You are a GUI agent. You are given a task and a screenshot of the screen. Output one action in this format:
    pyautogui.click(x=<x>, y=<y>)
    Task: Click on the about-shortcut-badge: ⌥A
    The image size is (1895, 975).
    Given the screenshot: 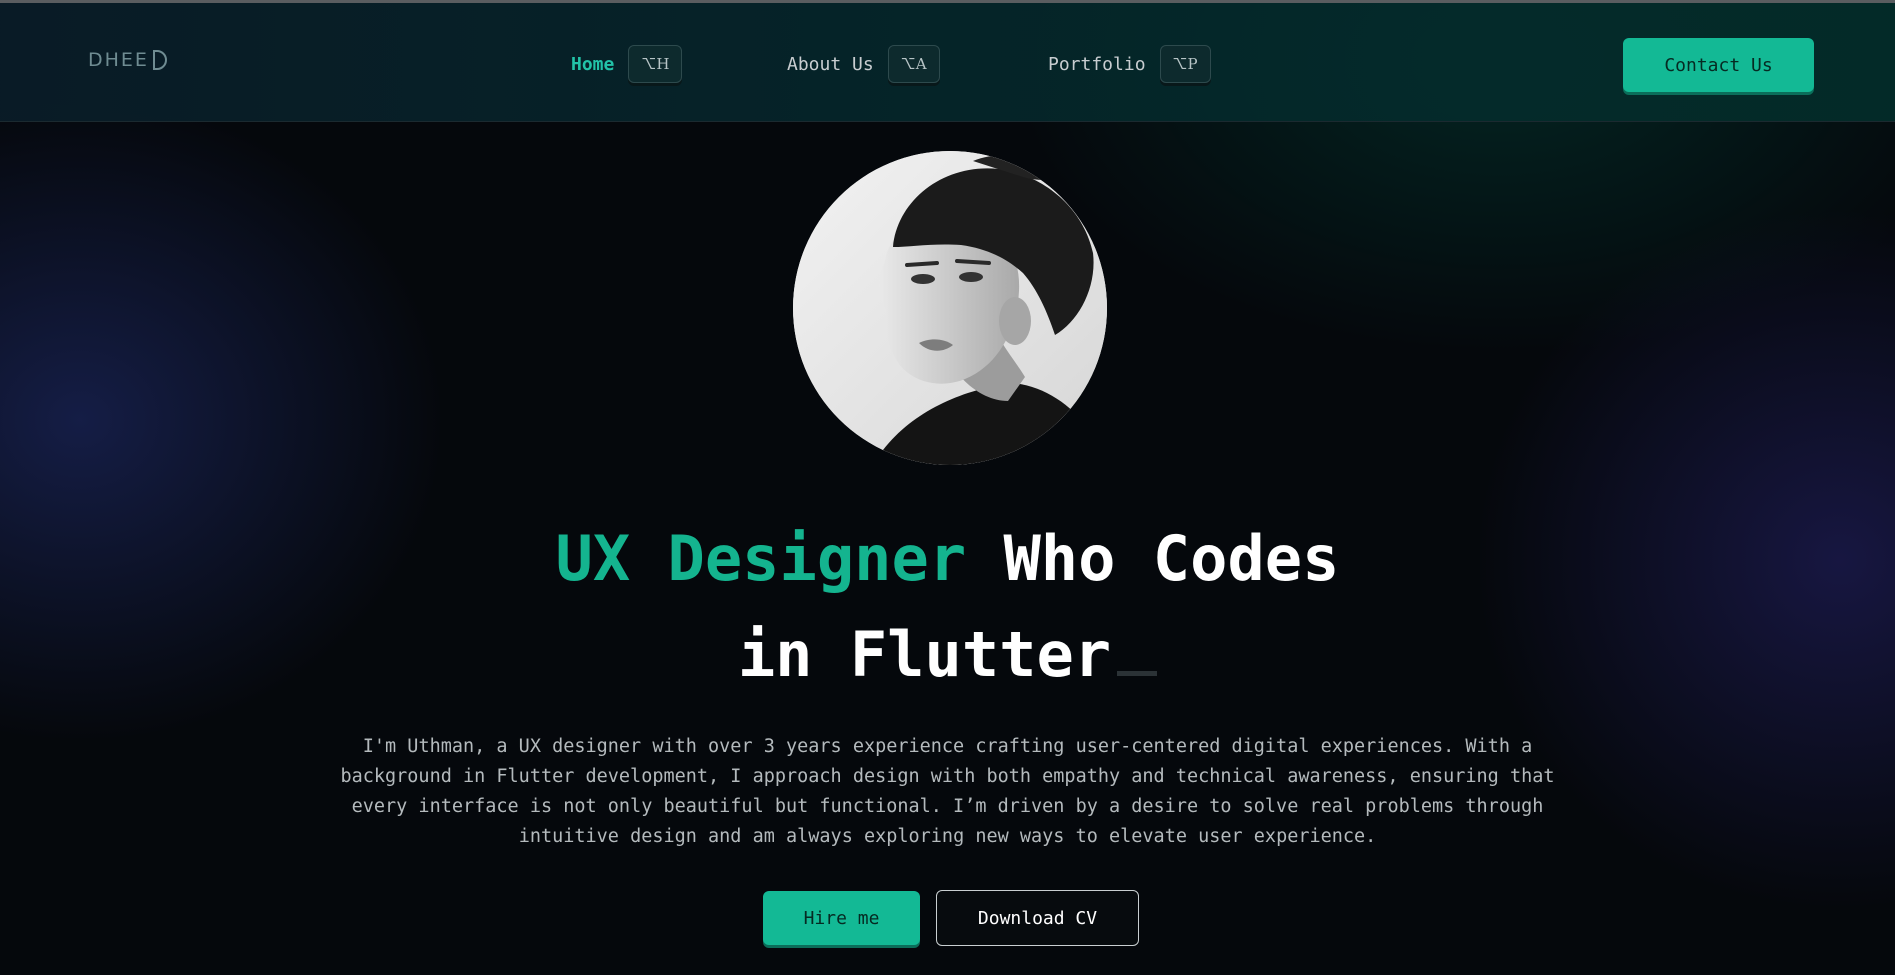 What is the action you would take?
    pyautogui.click(x=913, y=64)
    